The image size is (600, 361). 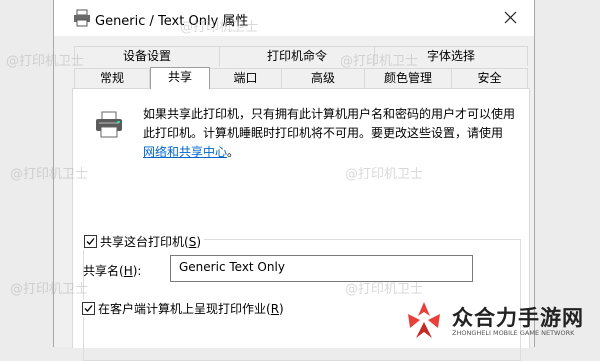 I want to click on tab-security: 安全, so click(x=490, y=78).